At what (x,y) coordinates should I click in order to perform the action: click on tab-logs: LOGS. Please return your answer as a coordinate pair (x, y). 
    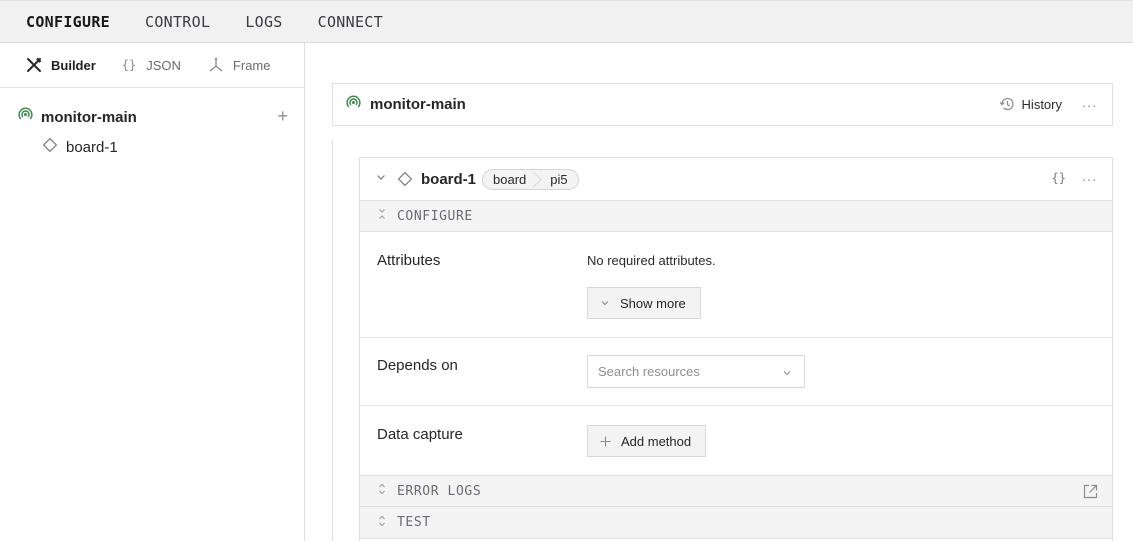
    Looking at the image, I should click on (263, 22).